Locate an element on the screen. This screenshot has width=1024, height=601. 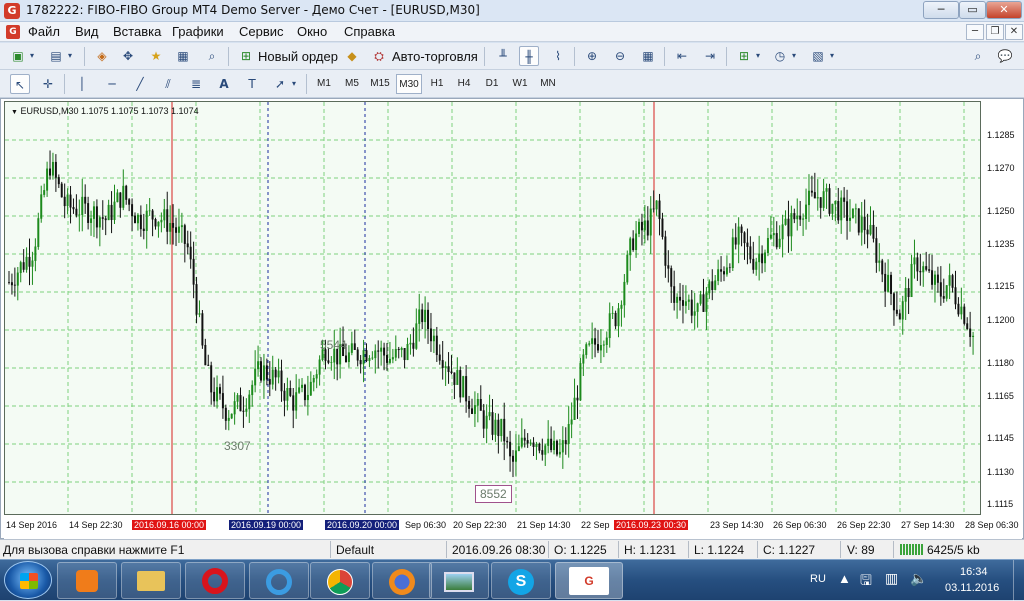
timeframe-m15: M15 is located at coordinates (380, 84).